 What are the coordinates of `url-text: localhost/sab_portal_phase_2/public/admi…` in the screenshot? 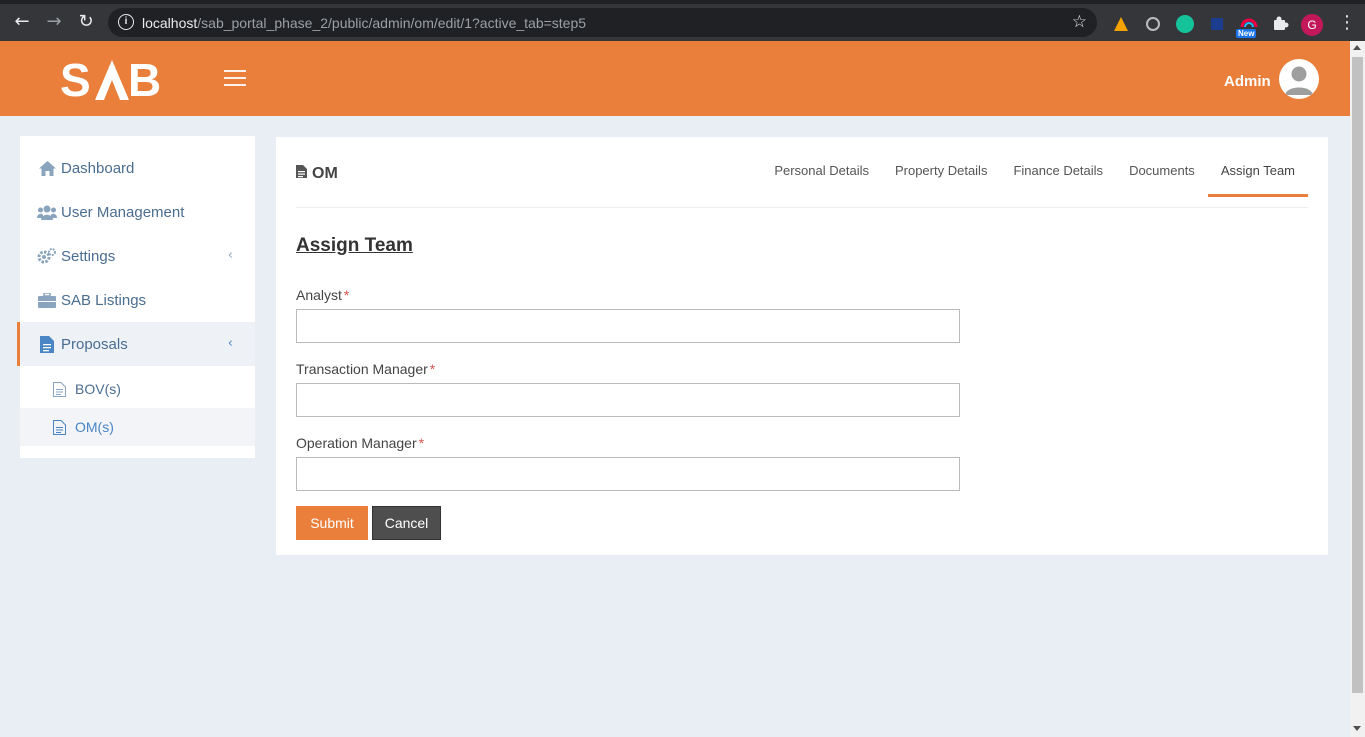 It's located at (364, 23).